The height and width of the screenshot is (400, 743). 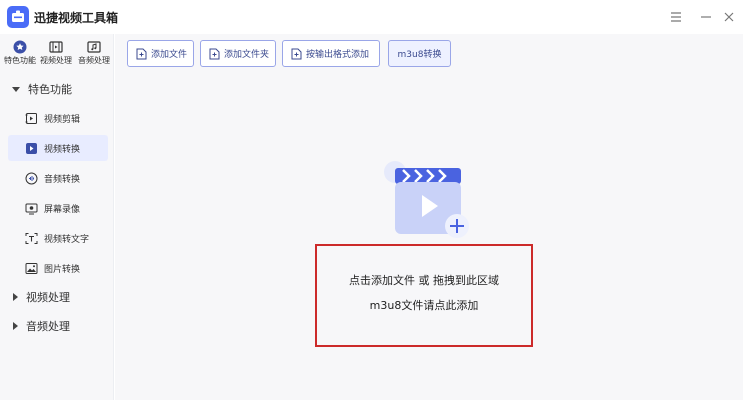 What do you see at coordinates (424, 280) in the screenshot?
I see `drop-zone-hint: 点击添加文件 或 拖拽到此区域` at bounding box center [424, 280].